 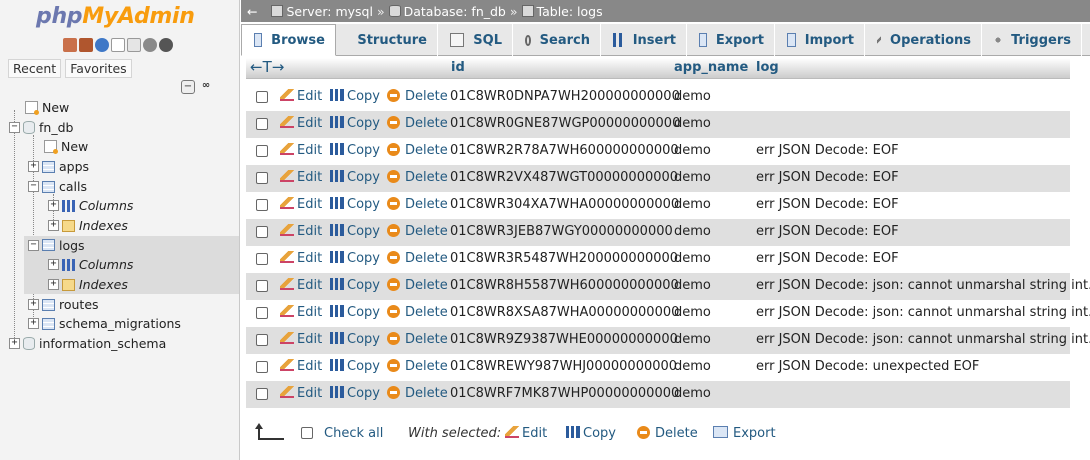 I want to click on cell-id: 01C8WR2VX487WGT00000000000, so click(x=564, y=177).